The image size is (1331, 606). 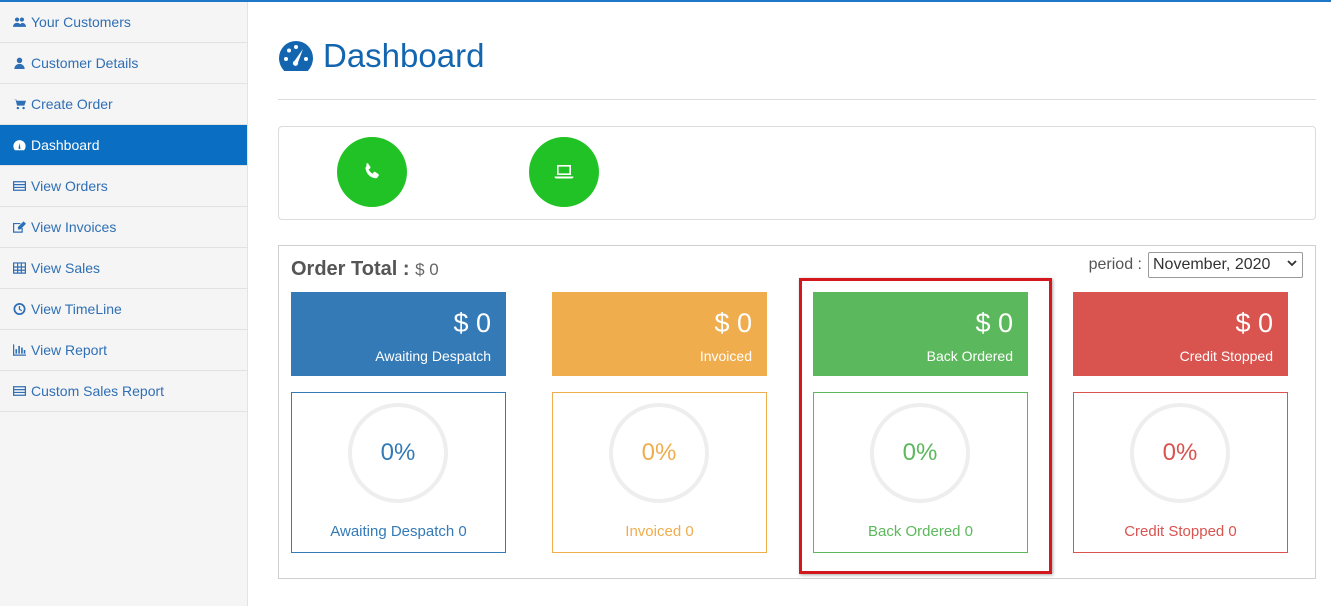 I want to click on order-total-value: $ 0, so click(x=427, y=269).